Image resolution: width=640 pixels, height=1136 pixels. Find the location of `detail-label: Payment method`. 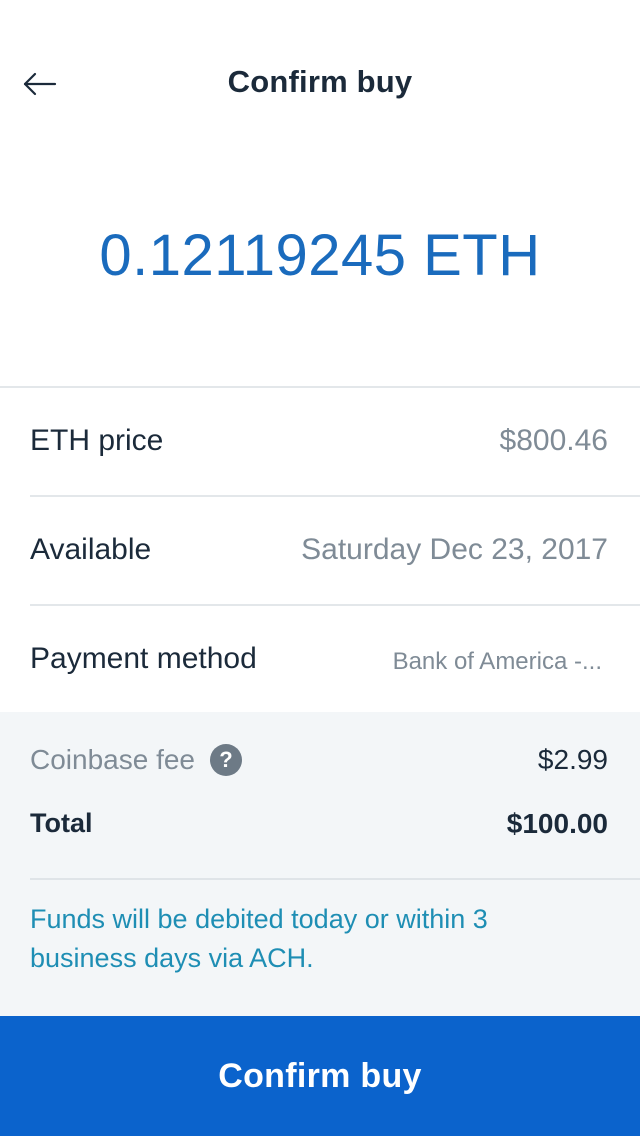

detail-label: Payment method is located at coordinates (143, 658).